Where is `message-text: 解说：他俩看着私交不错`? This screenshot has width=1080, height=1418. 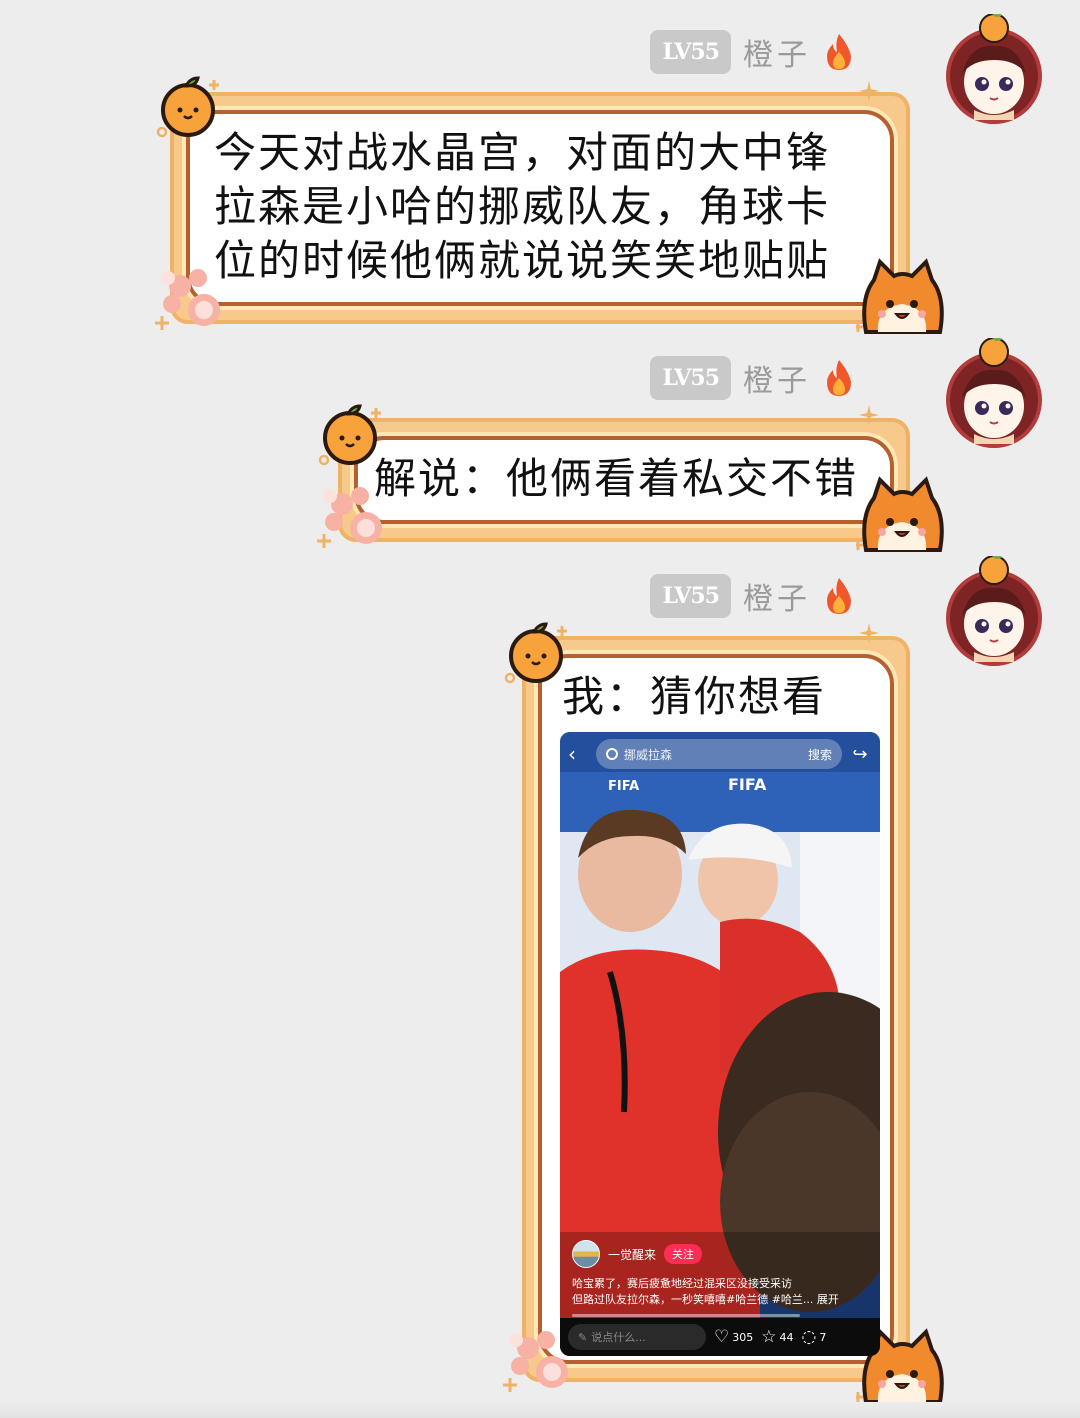
message-text: 解说：他俩看着私交不错 is located at coordinates (616, 478).